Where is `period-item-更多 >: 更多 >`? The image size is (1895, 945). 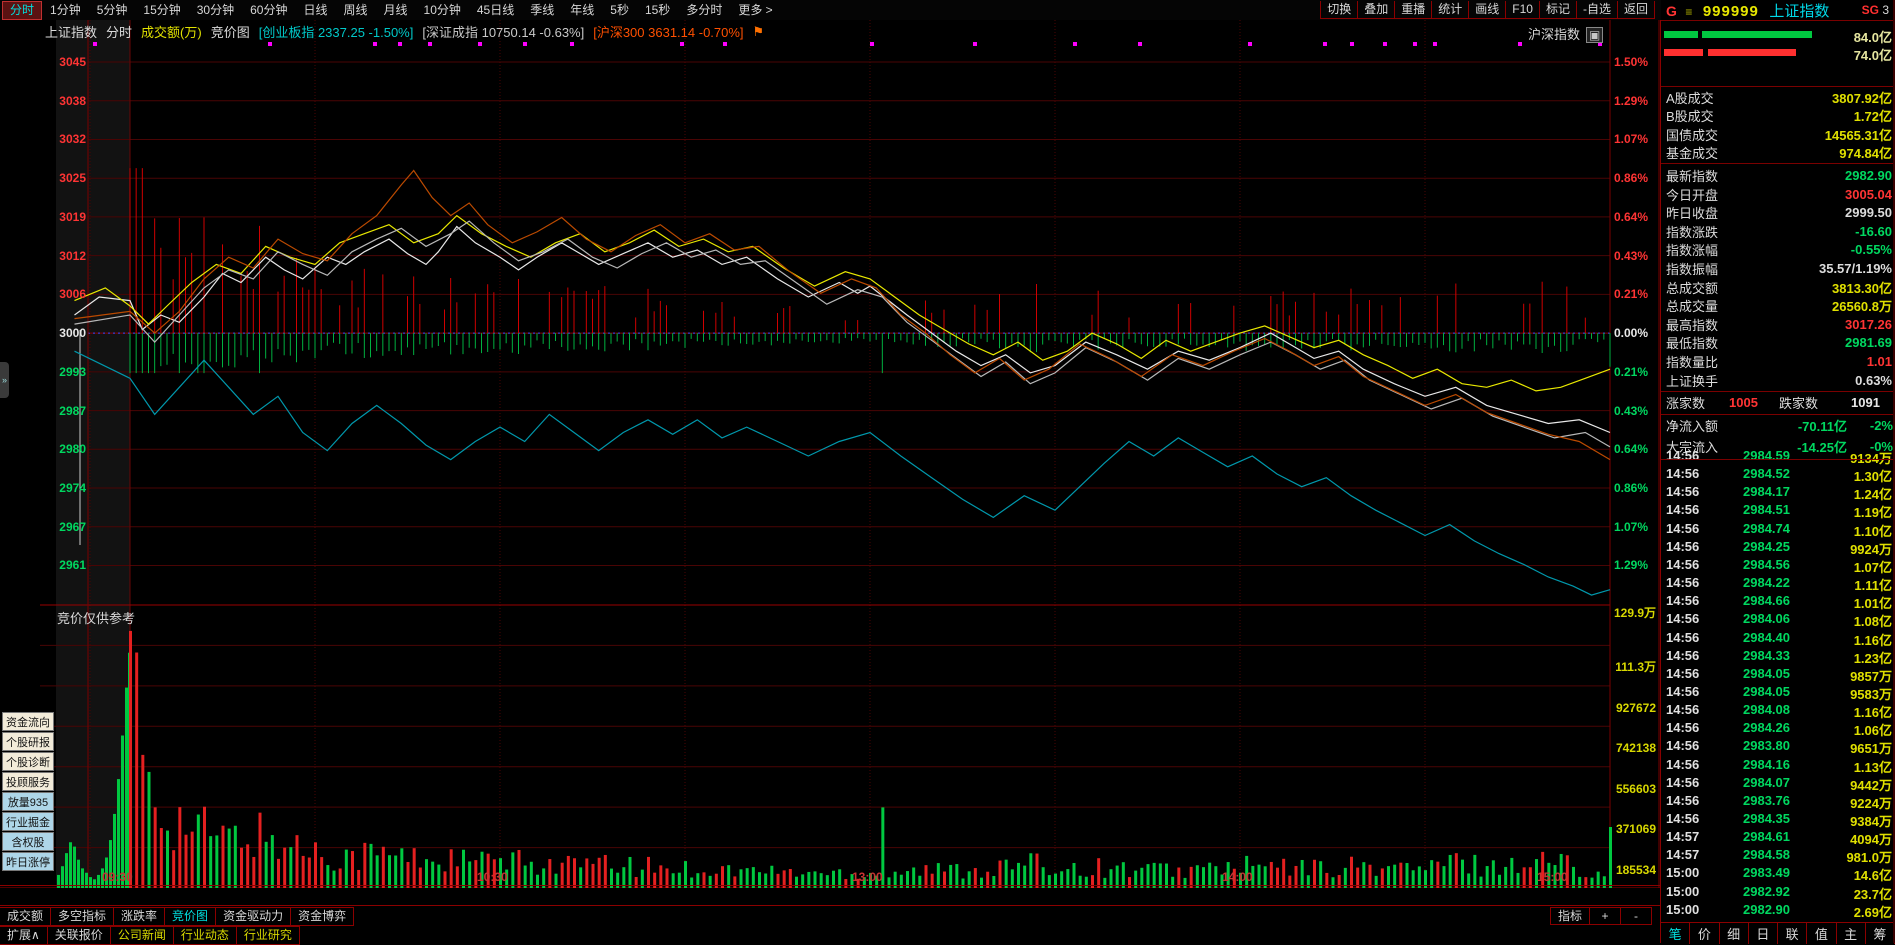 period-item-更多 >: 更多 > is located at coordinates (755, 10).